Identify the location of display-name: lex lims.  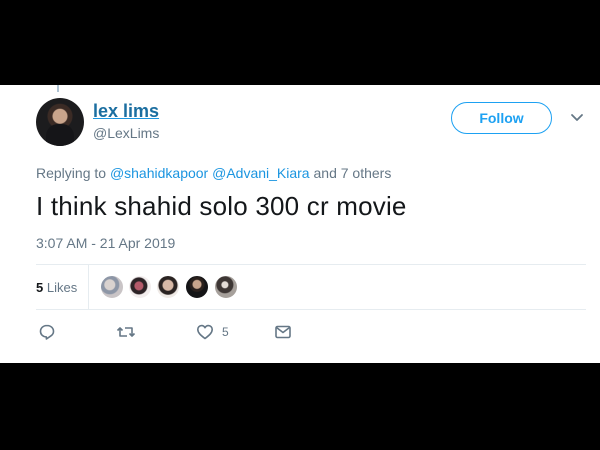
(126, 111).